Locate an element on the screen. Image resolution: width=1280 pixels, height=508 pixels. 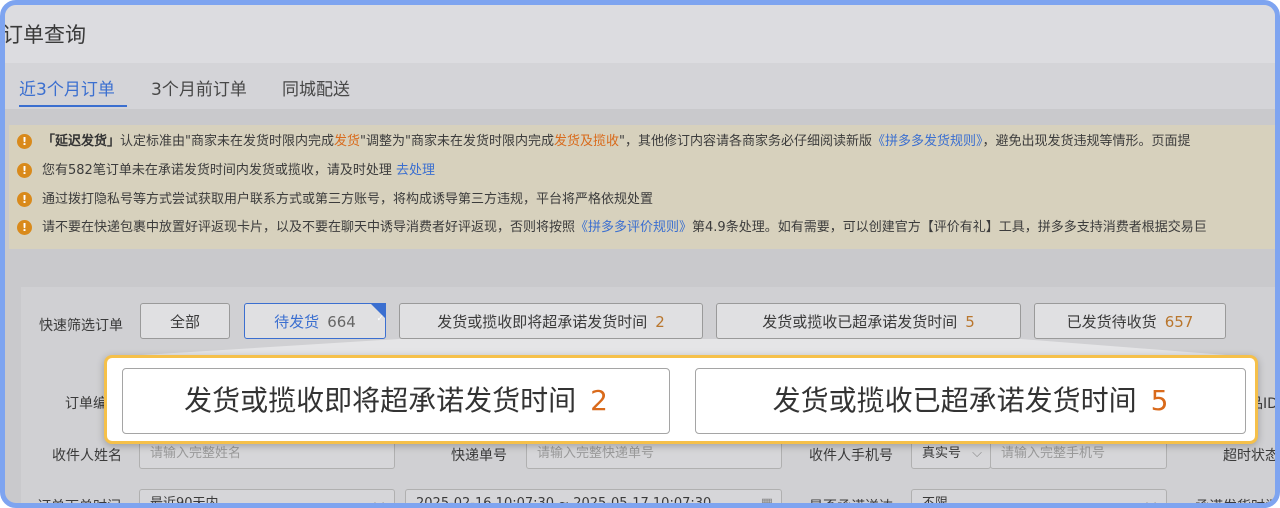
chip-count: 5 is located at coordinates (1159, 400).